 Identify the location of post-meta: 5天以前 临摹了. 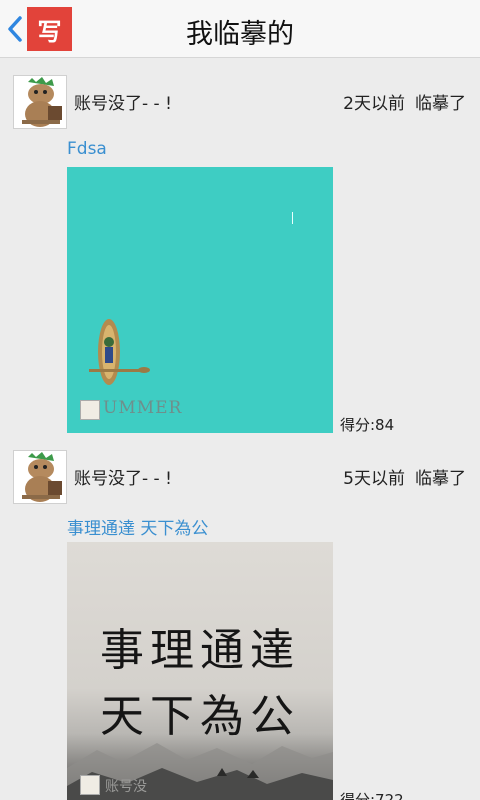
(404, 476).